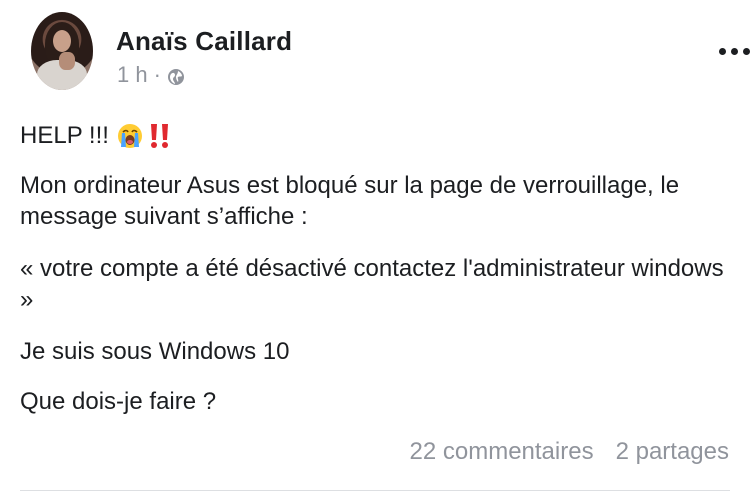 This screenshot has height=496, width=750. Describe the element at coordinates (375, 490) in the screenshot. I see `divider` at that location.